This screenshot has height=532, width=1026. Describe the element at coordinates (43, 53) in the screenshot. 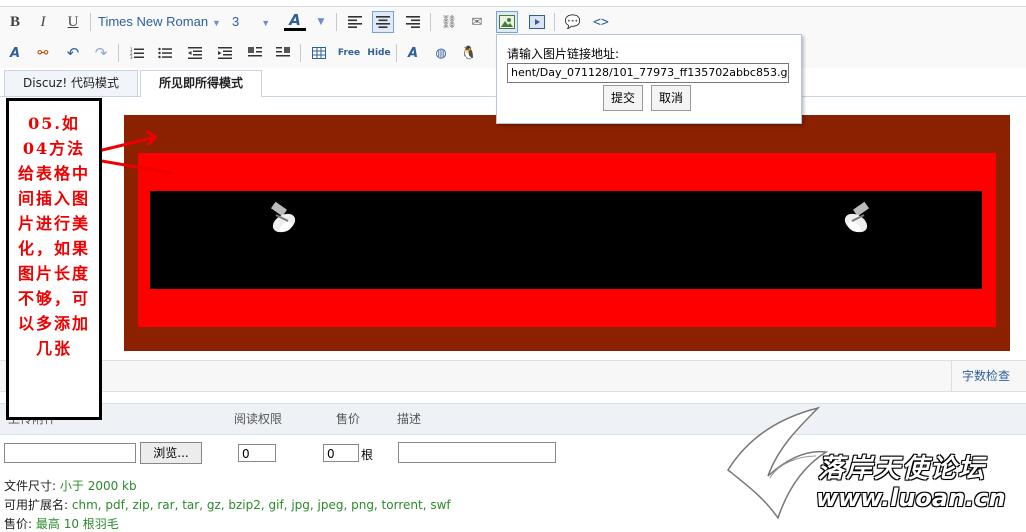

I see `unlink-icon: ⚯` at that location.